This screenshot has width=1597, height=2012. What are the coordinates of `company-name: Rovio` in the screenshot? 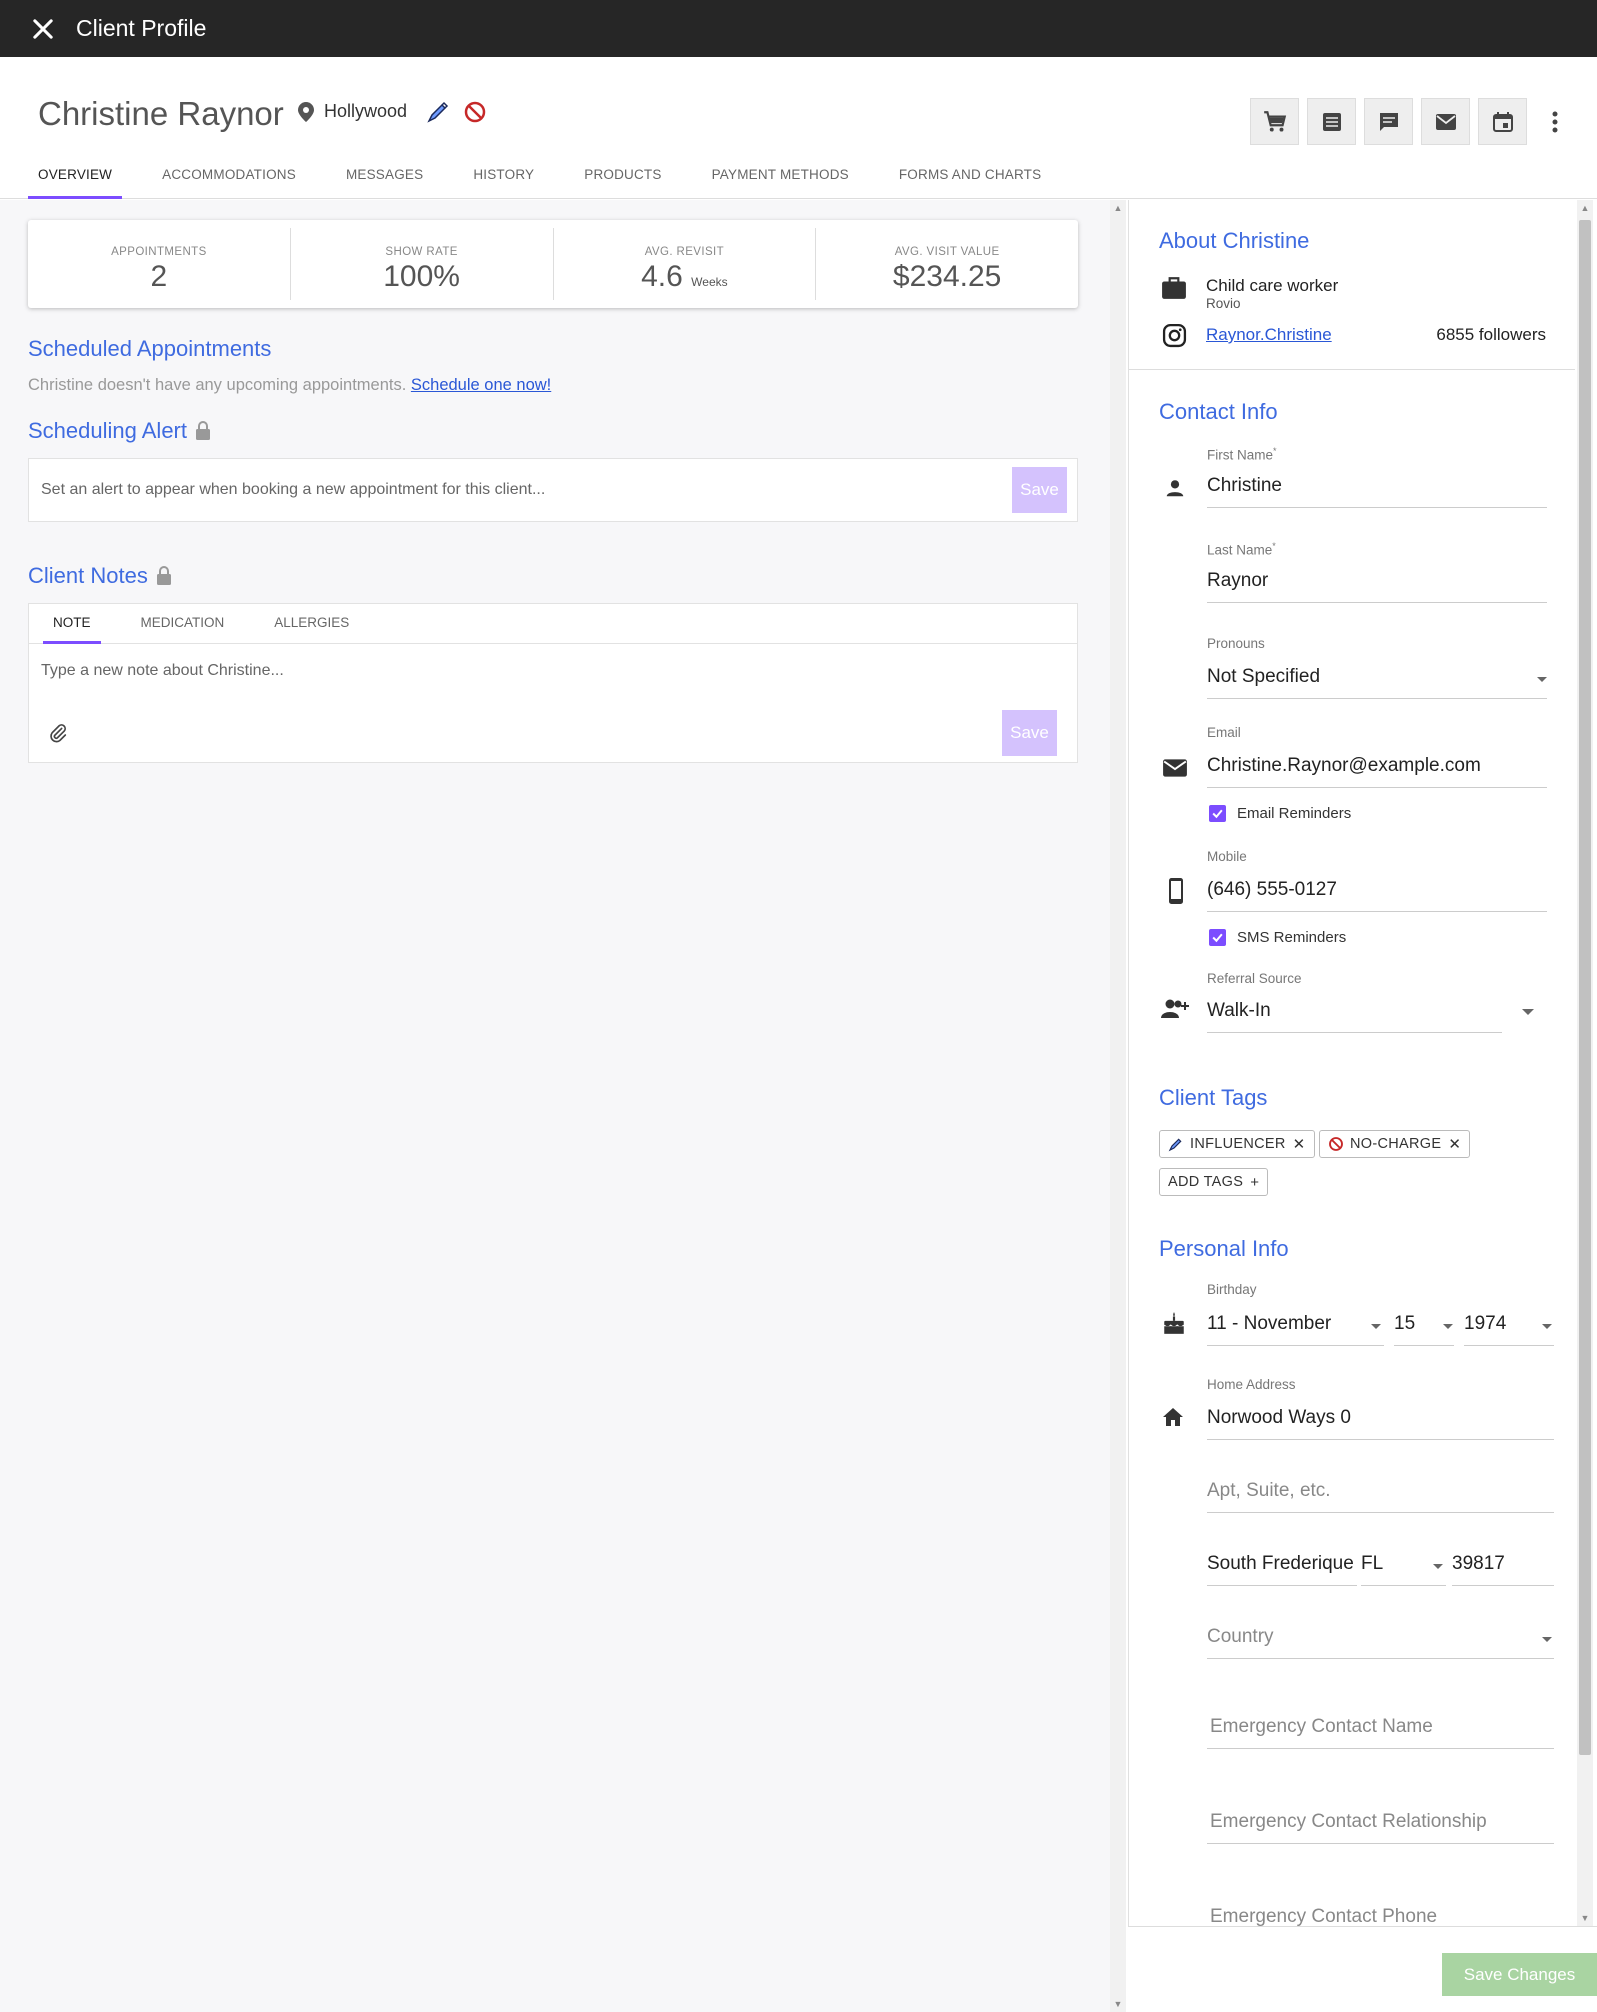 It's located at (1223, 303).